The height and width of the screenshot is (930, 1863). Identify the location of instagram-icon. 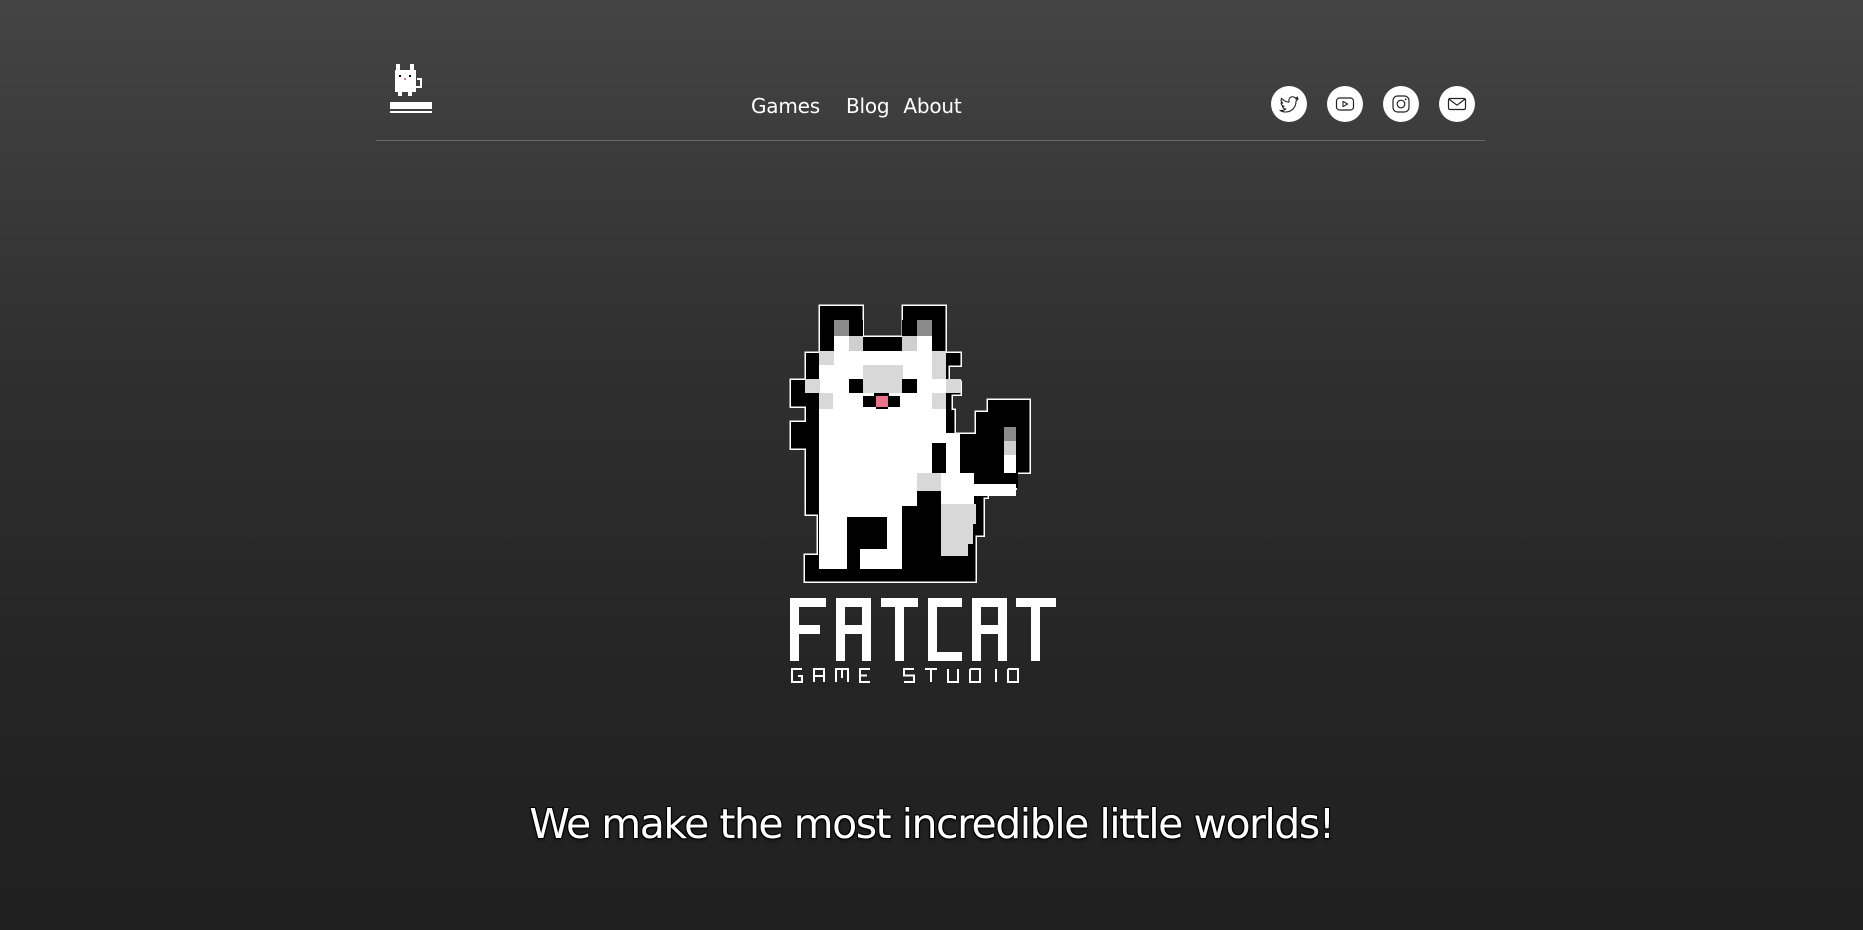
(1401, 104).